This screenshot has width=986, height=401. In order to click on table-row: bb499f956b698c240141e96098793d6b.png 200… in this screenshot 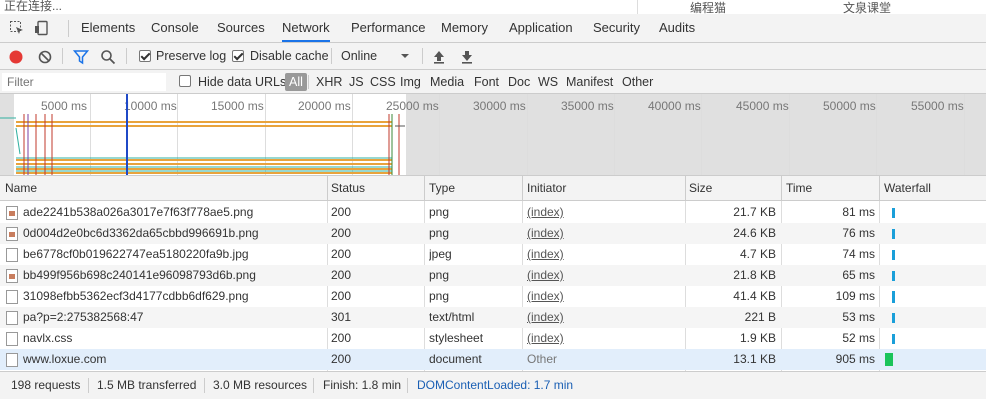, I will do `click(493, 275)`.